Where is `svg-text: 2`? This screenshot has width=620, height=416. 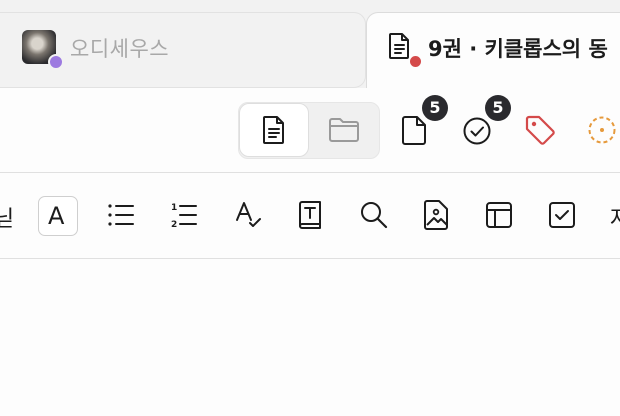 svg-text: 2 is located at coordinates (174, 224).